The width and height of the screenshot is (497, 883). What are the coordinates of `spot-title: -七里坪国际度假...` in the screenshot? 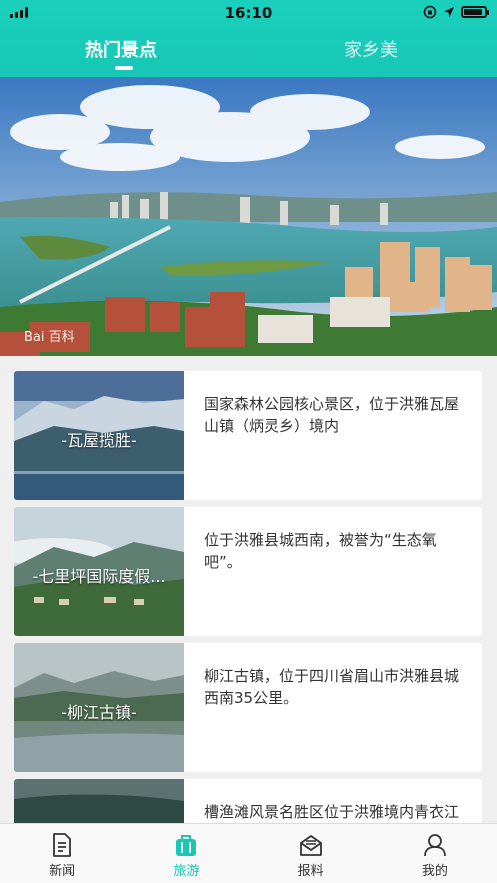 It's located at (99, 576).